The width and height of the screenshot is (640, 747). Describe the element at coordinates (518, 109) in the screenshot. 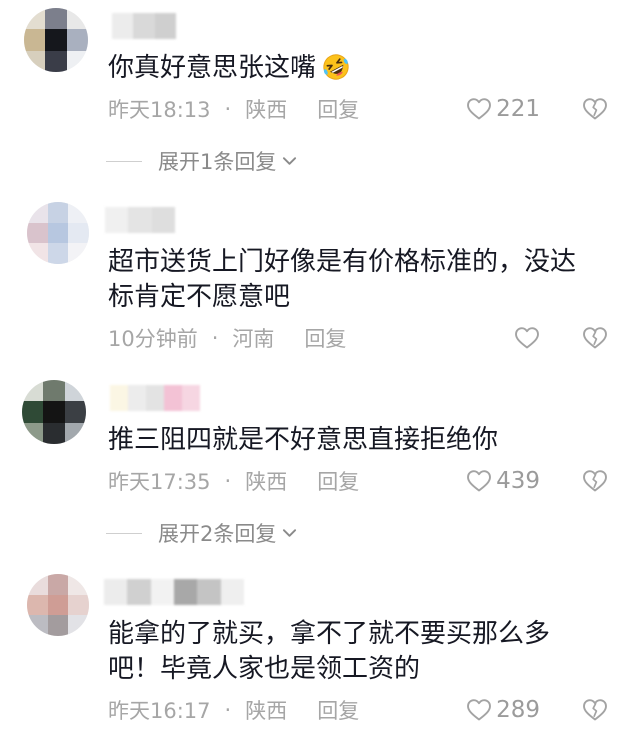

I see `like-count: 221` at that location.